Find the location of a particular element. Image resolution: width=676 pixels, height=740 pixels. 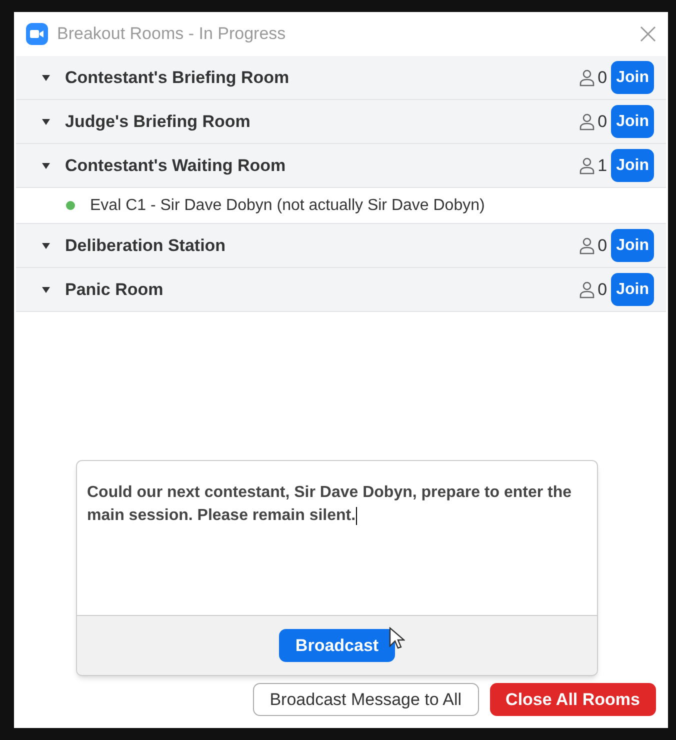

window-title: Breakout Rooms - In Progress is located at coordinates (172, 34).